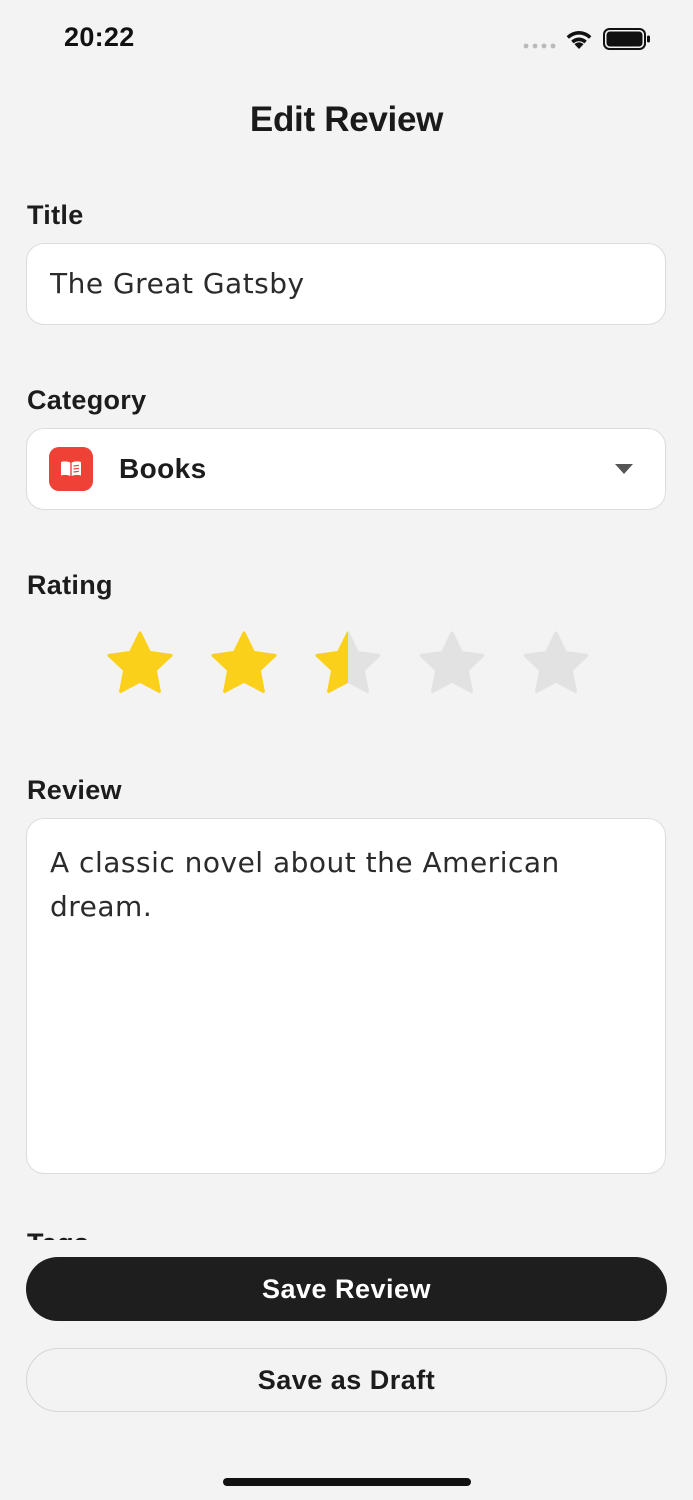  Describe the element at coordinates (346, 1380) in the screenshot. I see `save-draft-button: Save as Draft` at that location.